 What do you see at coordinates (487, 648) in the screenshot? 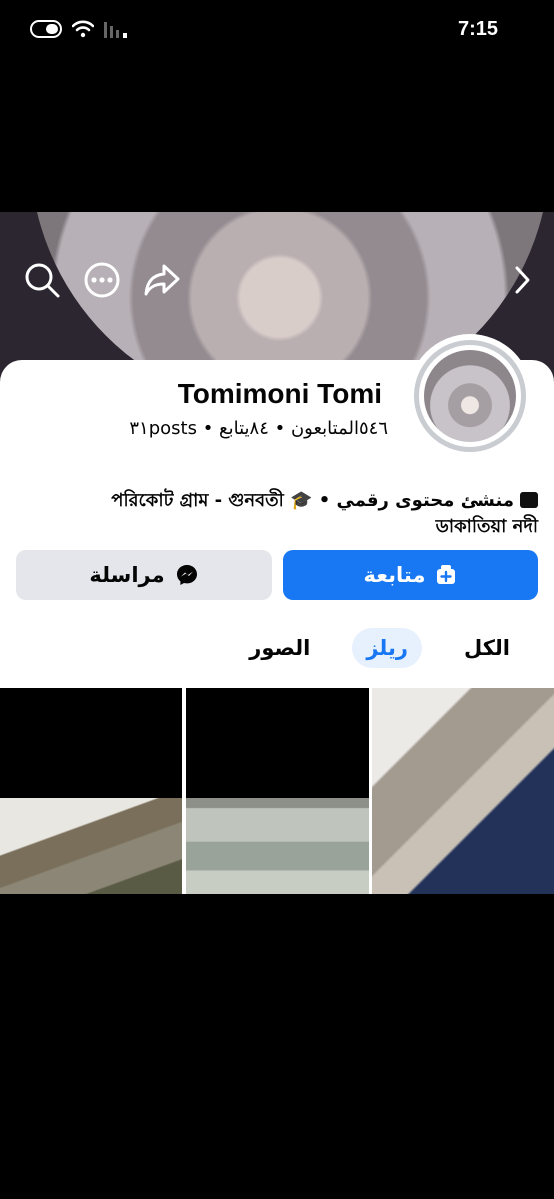
I see `tab-all: الكل` at bounding box center [487, 648].